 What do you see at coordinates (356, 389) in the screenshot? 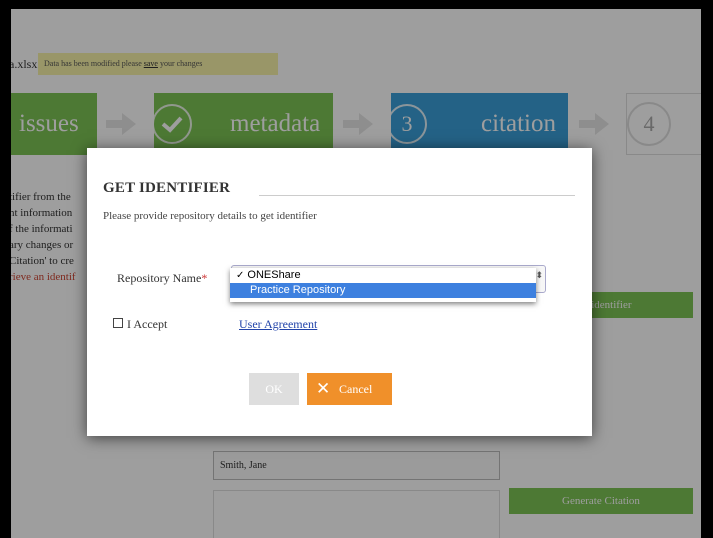
I see `cancel-label: Cancel` at bounding box center [356, 389].